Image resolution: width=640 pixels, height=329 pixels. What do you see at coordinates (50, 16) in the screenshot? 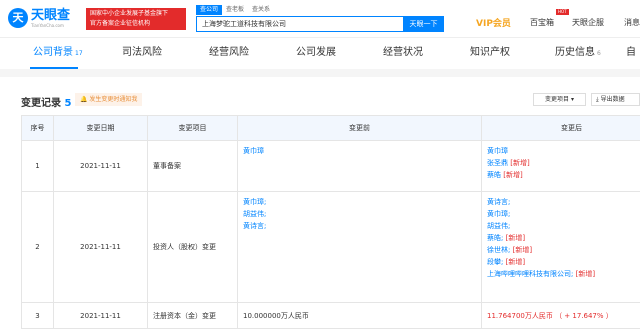
I see `logo-text: 天眼查` at bounding box center [50, 16].